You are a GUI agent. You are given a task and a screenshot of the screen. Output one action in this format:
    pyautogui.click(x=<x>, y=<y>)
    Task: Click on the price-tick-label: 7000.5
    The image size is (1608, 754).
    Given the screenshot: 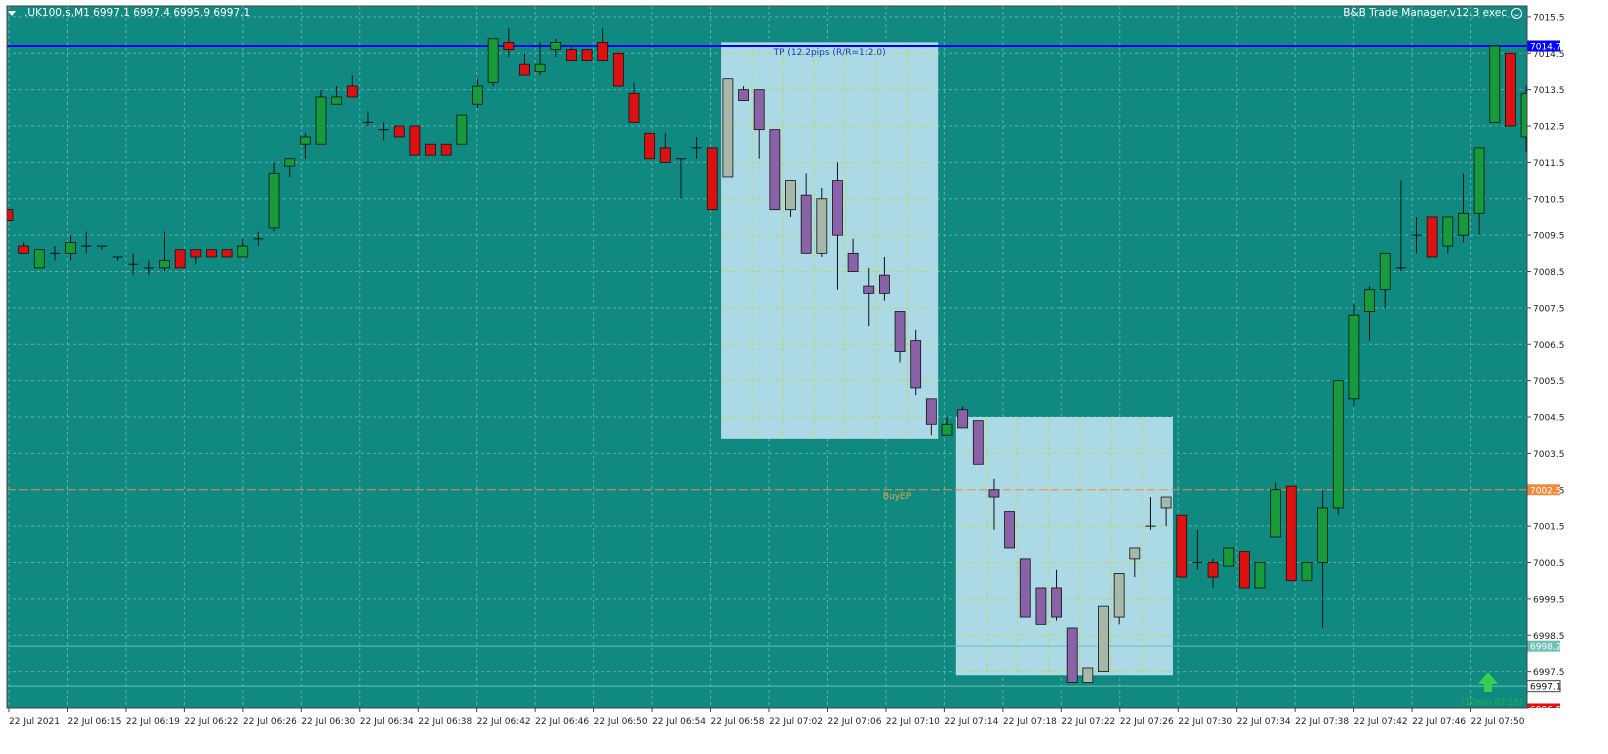 What is the action you would take?
    pyautogui.click(x=1549, y=564)
    